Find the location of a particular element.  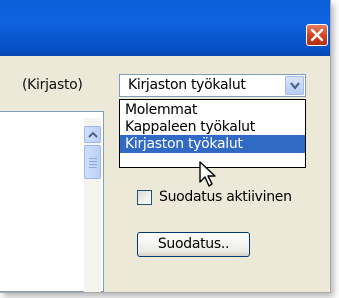

tools-combobox: Kirjaston työkalut is located at coordinates (212, 85).